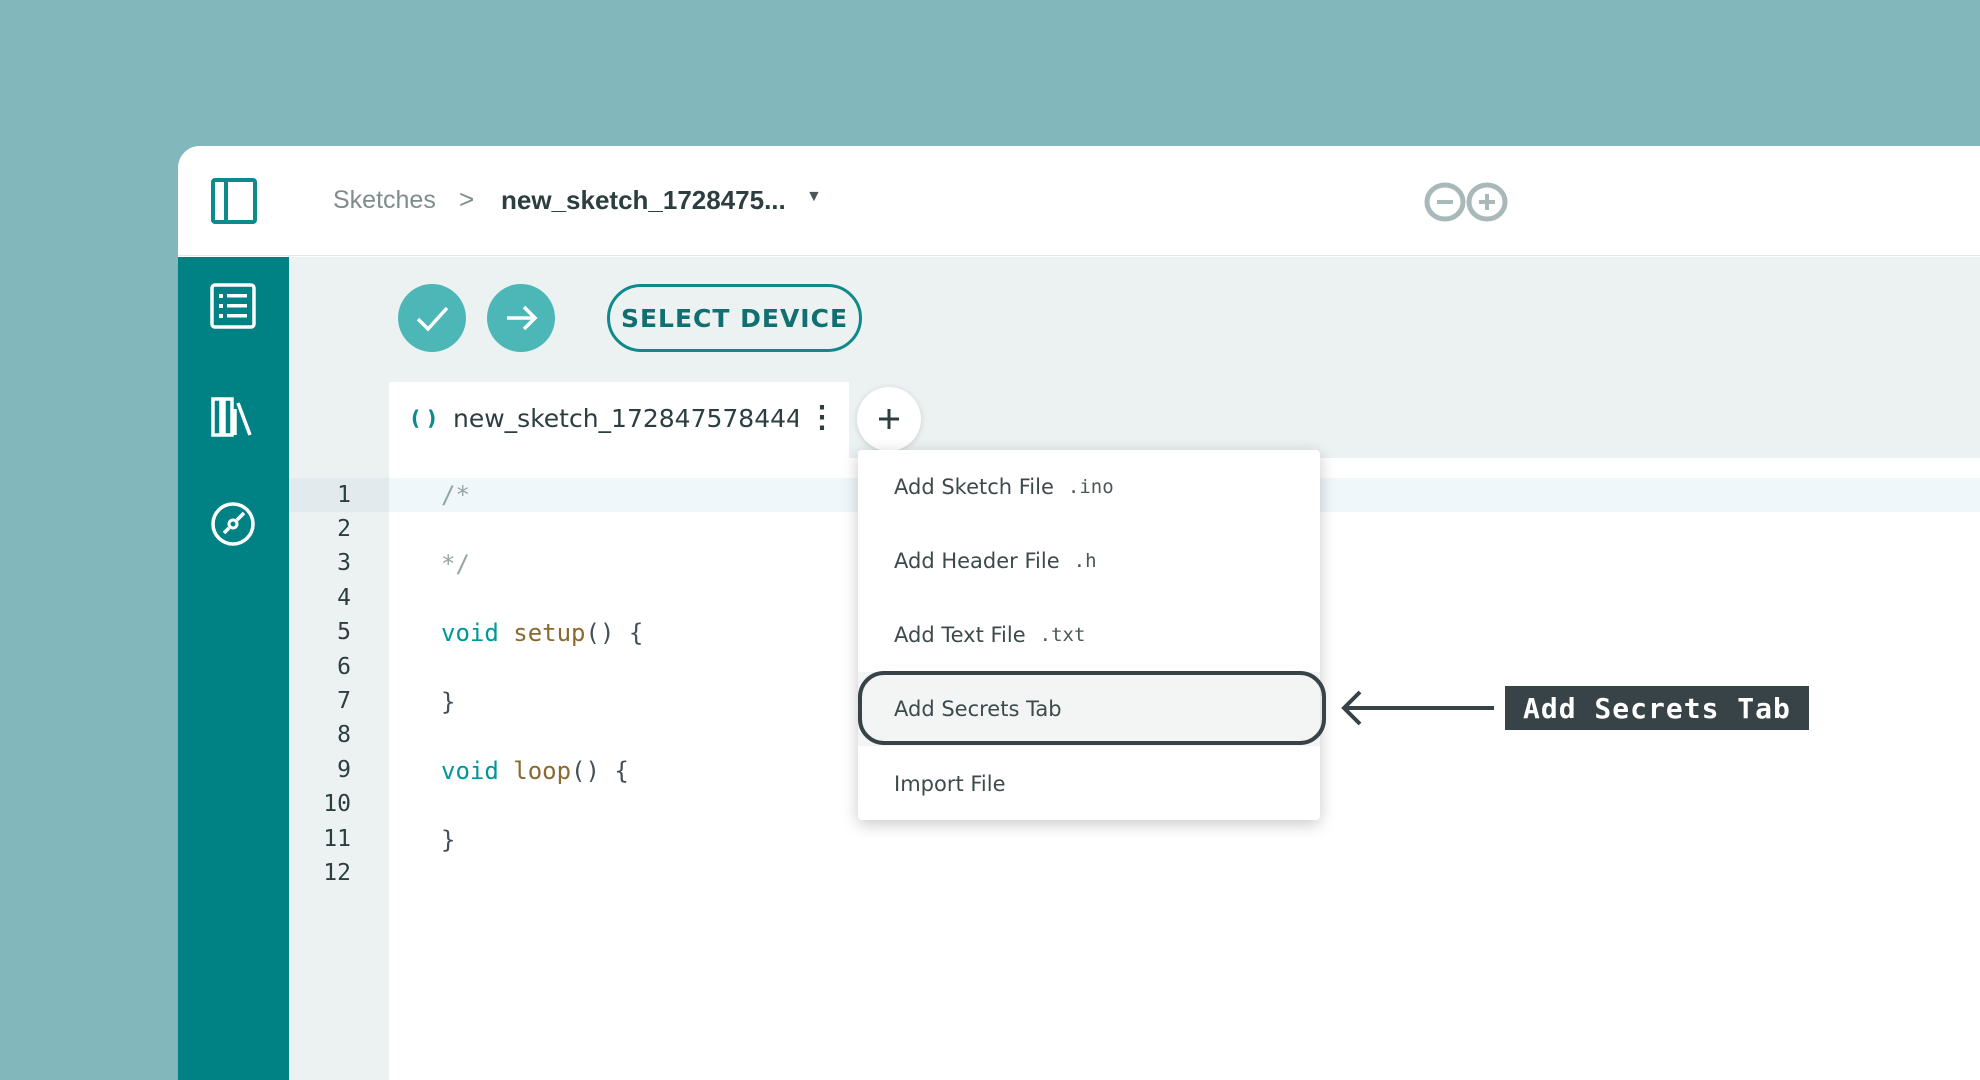 This screenshot has width=1980, height=1080. I want to click on code-line: void loop() {, so click(535, 771).